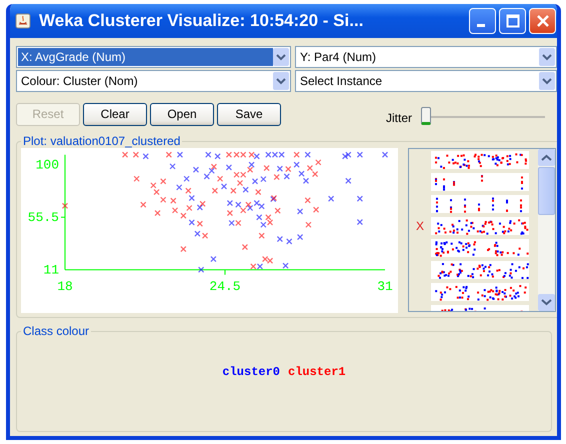  Describe the element at coordinates (385, 286) in the screenshot. I see `x-tick-label: 31` at that location.